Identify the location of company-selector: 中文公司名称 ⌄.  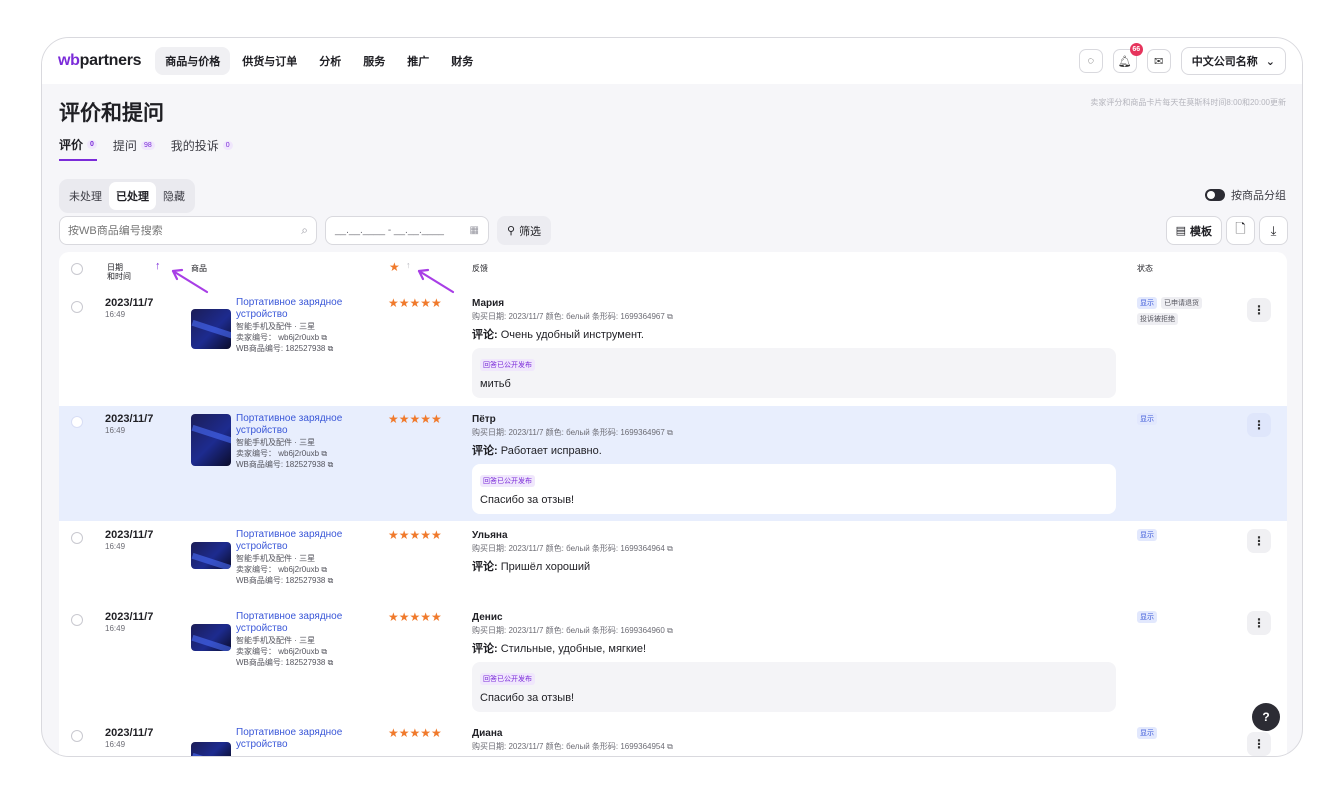
(1233, 61).